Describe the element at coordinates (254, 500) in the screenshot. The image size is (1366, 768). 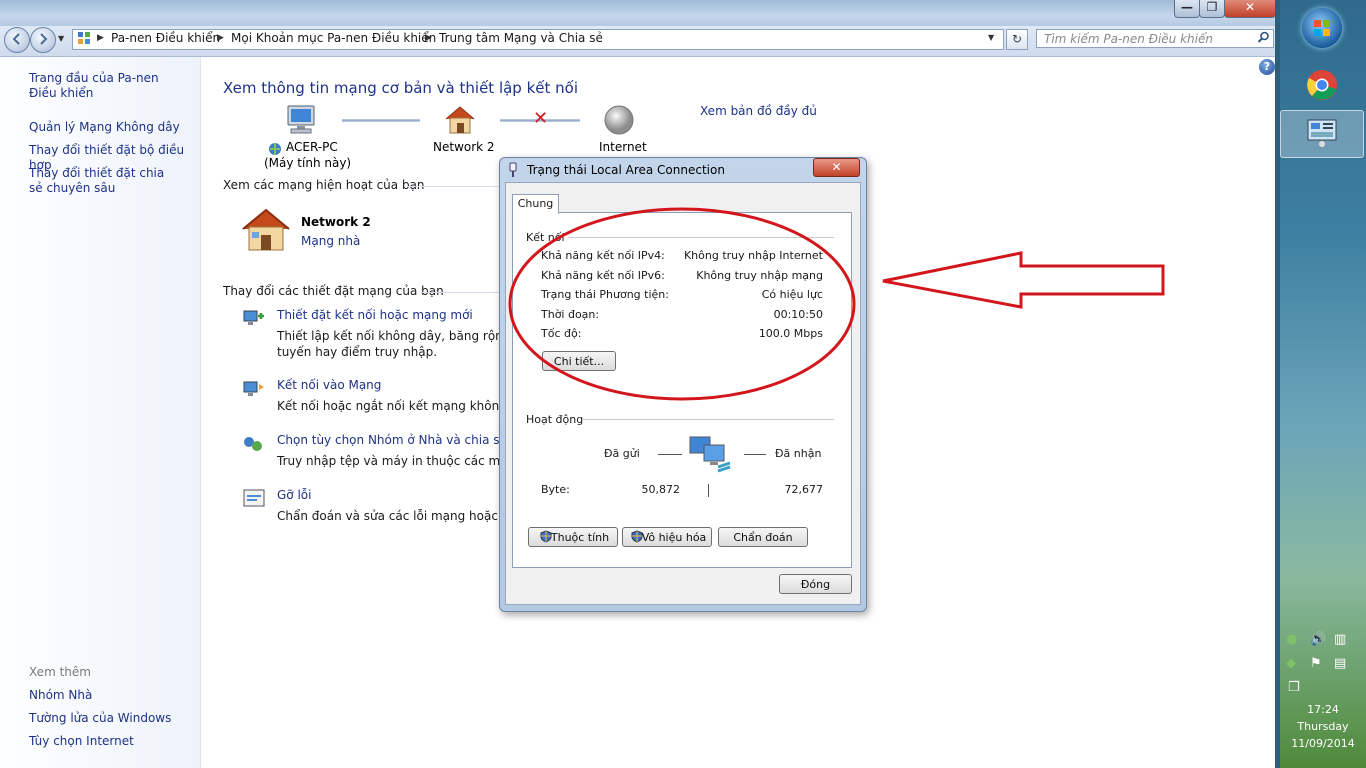
I see `troubleshoot-icon` at that location.